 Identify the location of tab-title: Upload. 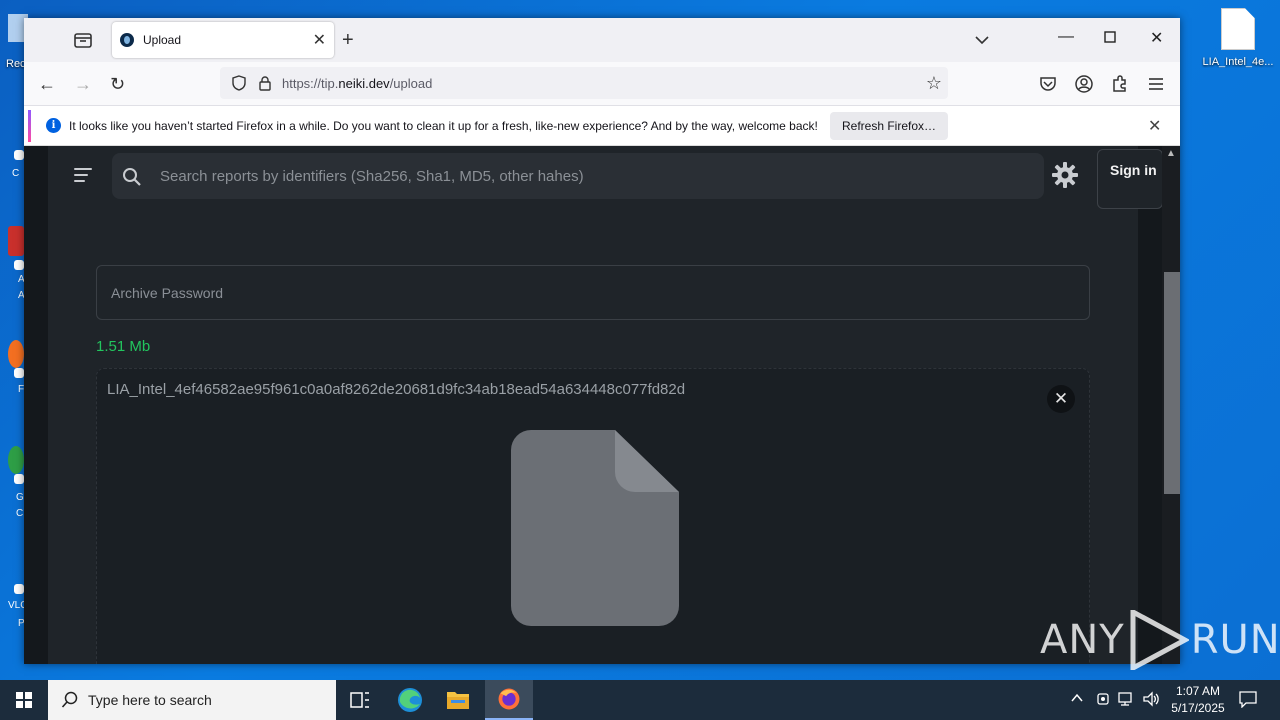
(162, 40).